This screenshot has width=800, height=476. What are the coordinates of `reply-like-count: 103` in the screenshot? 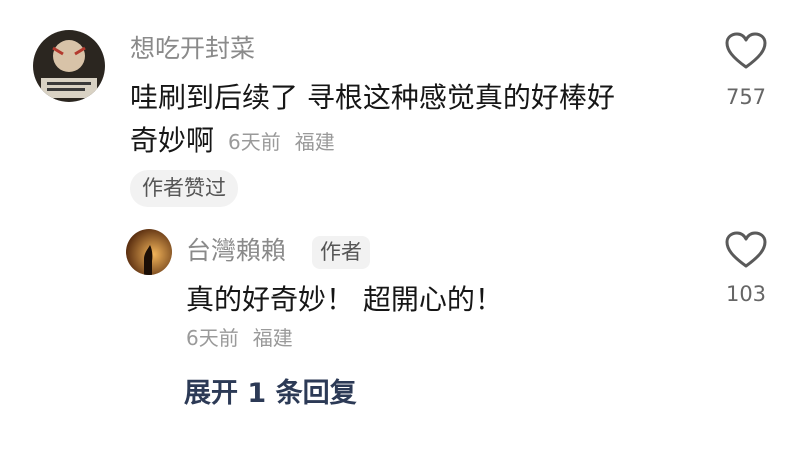 It's located at (746, 294).